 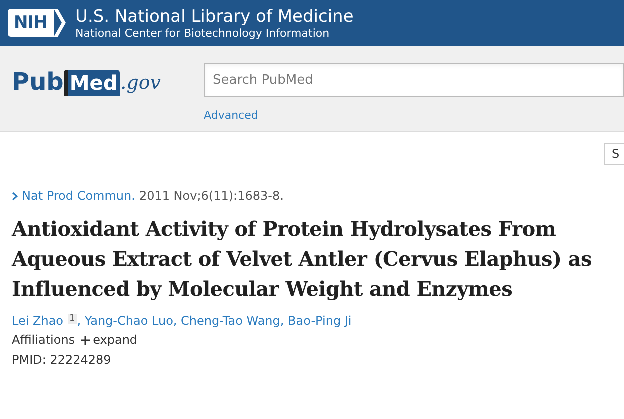 What do you see at coordinates (38, 321) in the screenshot?
I see `author-link: Lei Zhao` at bounding box center [38, 321].